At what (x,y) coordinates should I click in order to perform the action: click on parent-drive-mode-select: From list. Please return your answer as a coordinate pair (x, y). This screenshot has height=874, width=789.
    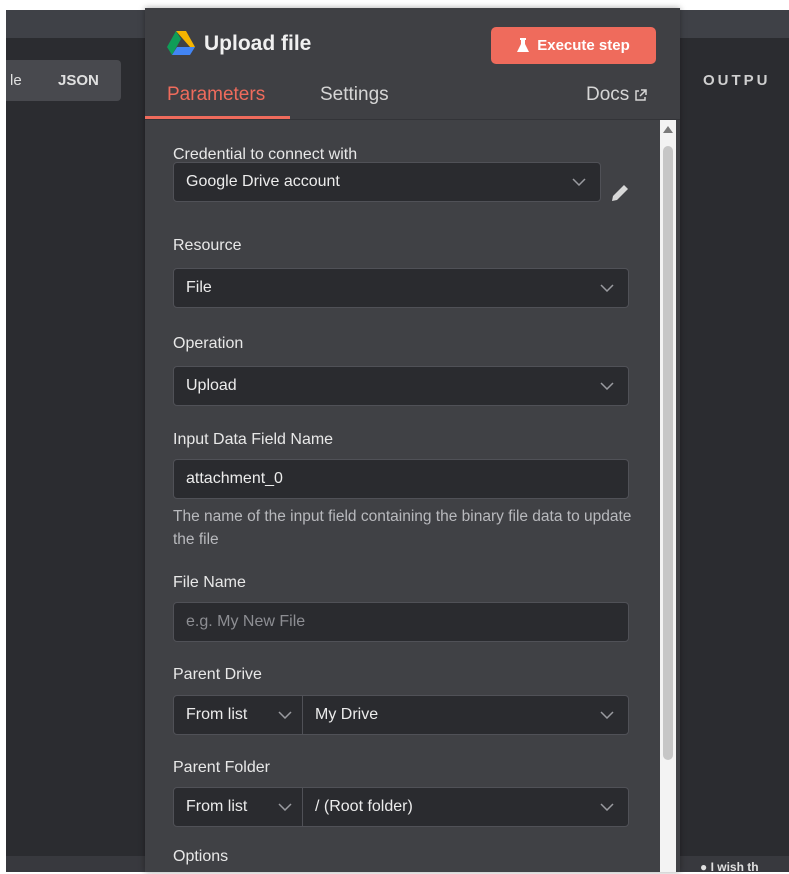
    Looking at the image, I should click on (238, 715).